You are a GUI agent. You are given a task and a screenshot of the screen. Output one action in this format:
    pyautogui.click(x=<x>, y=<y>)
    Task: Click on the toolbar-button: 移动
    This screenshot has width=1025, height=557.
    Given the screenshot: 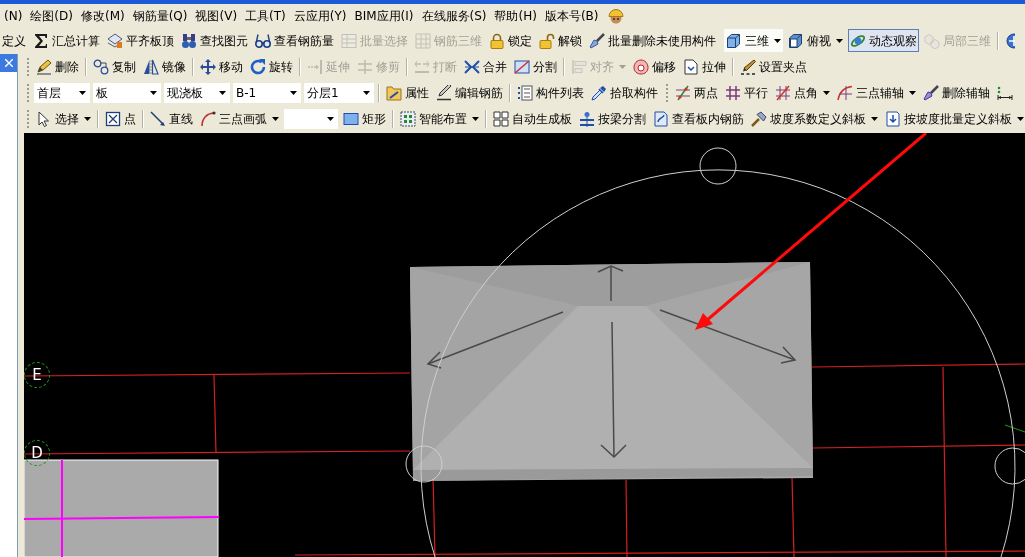 What is the action you would take?
    pyautogui.click(x=221, y=67)
    